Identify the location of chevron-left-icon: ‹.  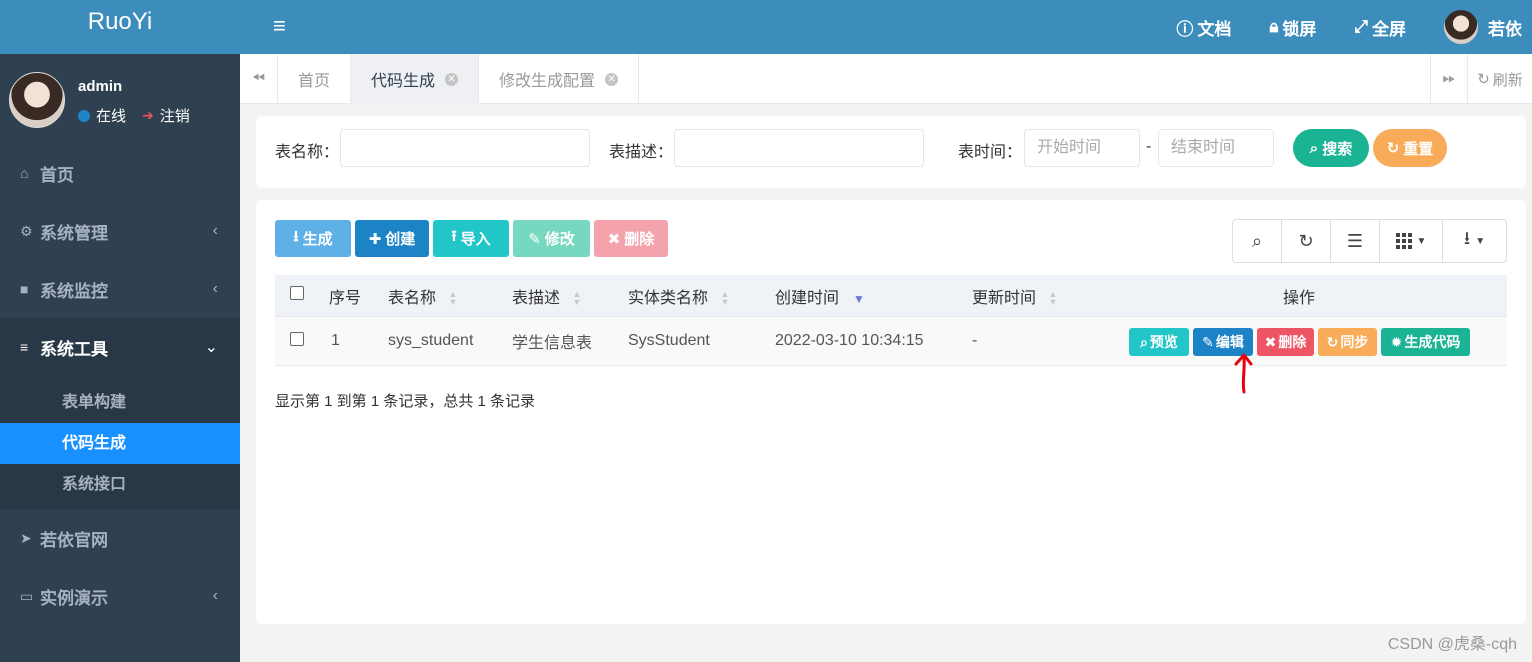
(215, 230).